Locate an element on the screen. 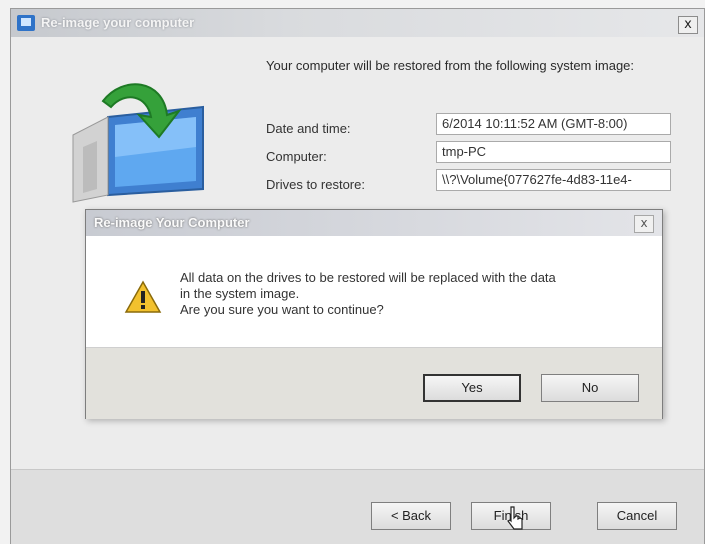  dialog-close-button: x is located at coordinates (644, 224).